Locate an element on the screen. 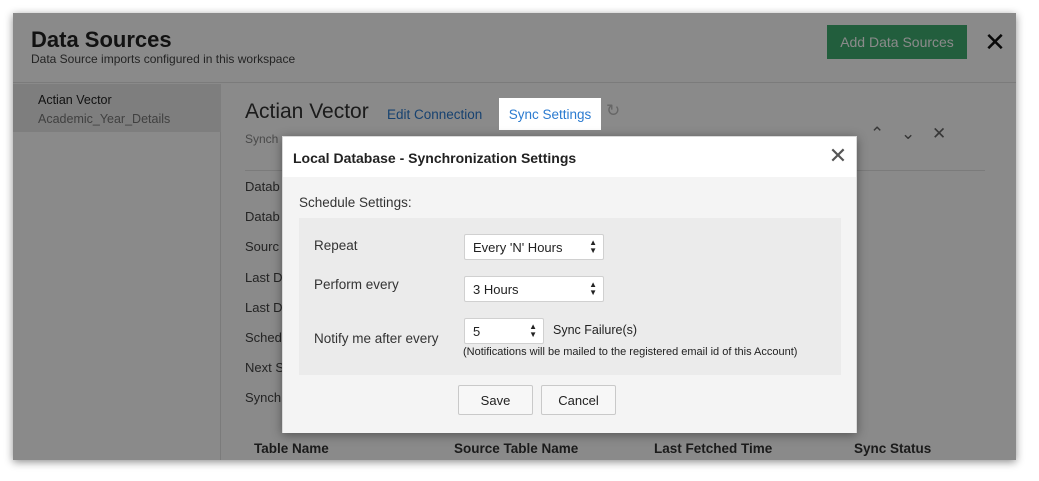 This screenshot has width=1039, height=481. notify-count-stepper: 5 ▲ ▼ is located at coordinates (504, 331).